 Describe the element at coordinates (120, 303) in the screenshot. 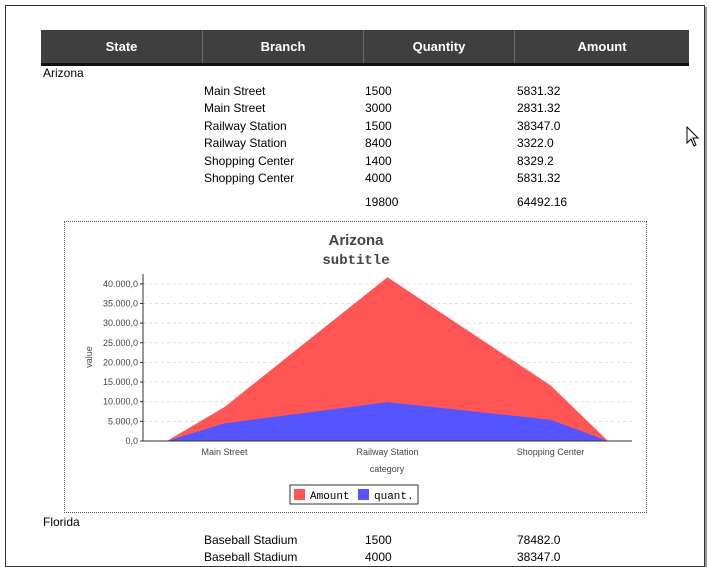

I see `y-tick-label: 35.000,0` at that location.